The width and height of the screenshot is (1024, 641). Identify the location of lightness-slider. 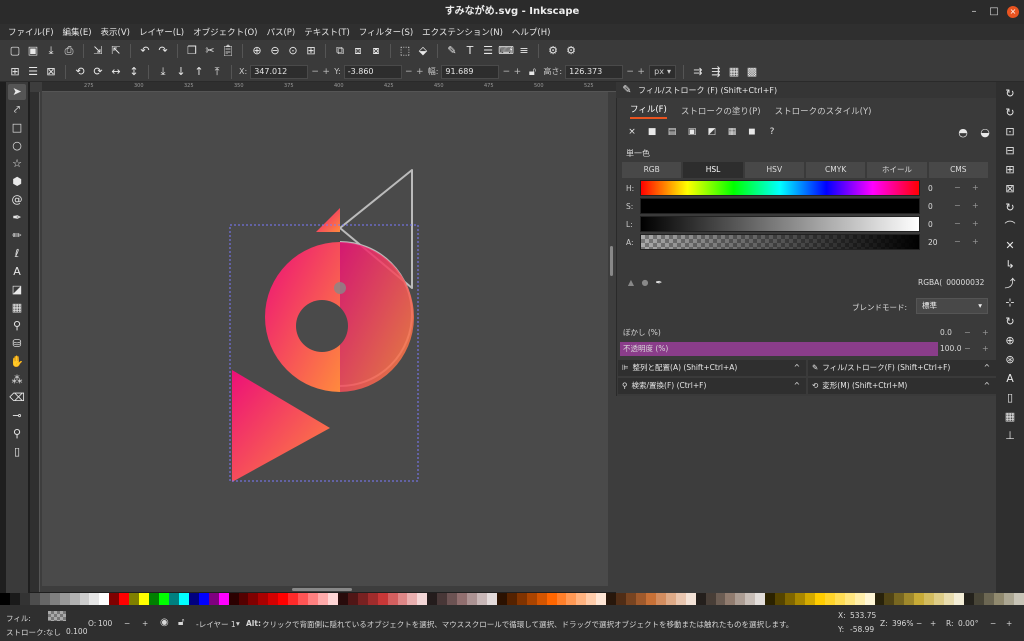
(780, 224).